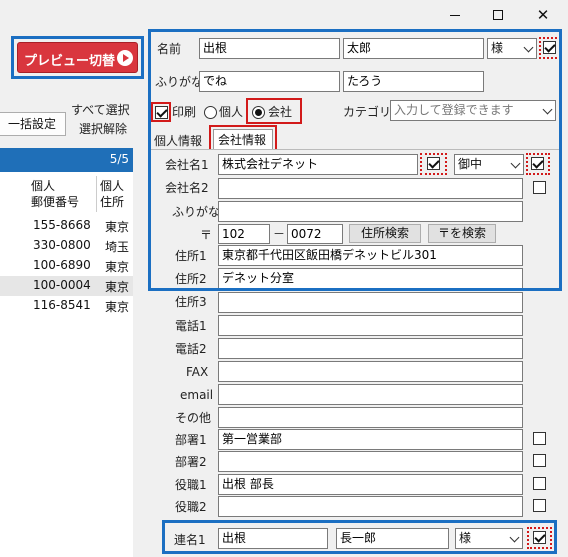  Describe the element at coordinates (190, 540) in the screenshot. I see `joint-name-label: 連名1` at that location.